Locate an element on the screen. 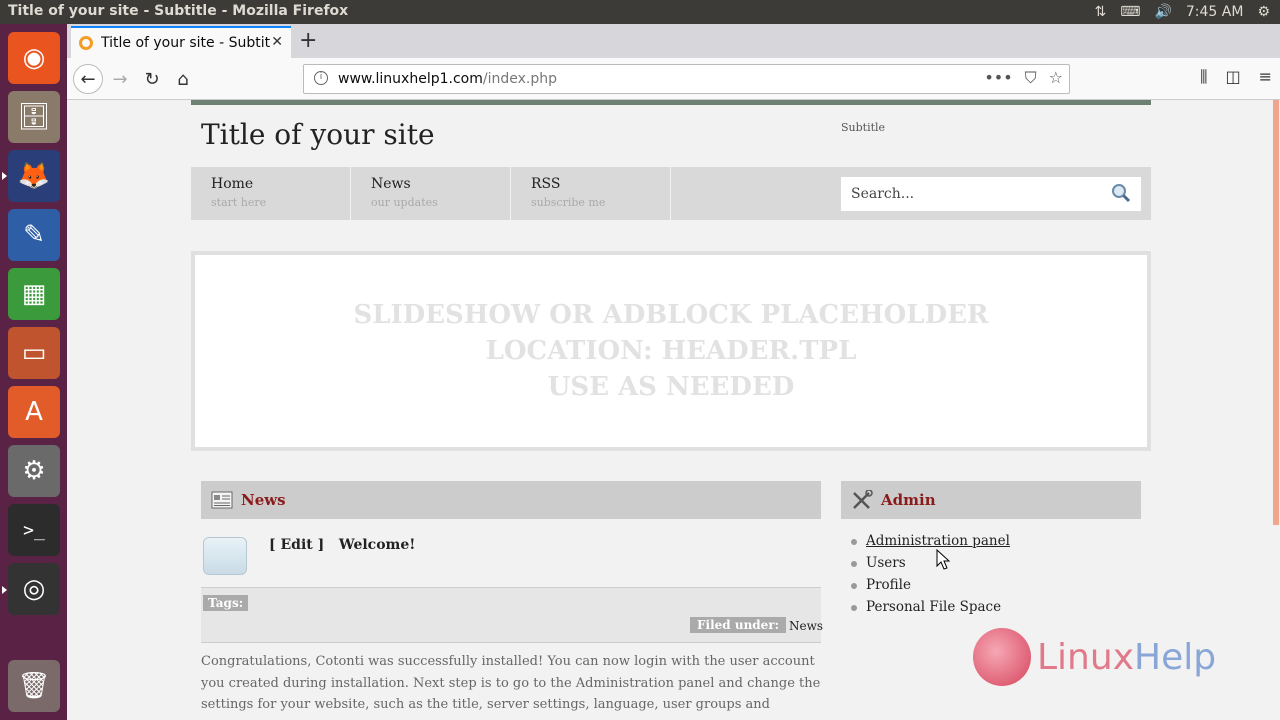 Image resolution: width=1280 pixels, height=720 pixels. site-subtitle: Subtitle is located at coordinates (863, 127).